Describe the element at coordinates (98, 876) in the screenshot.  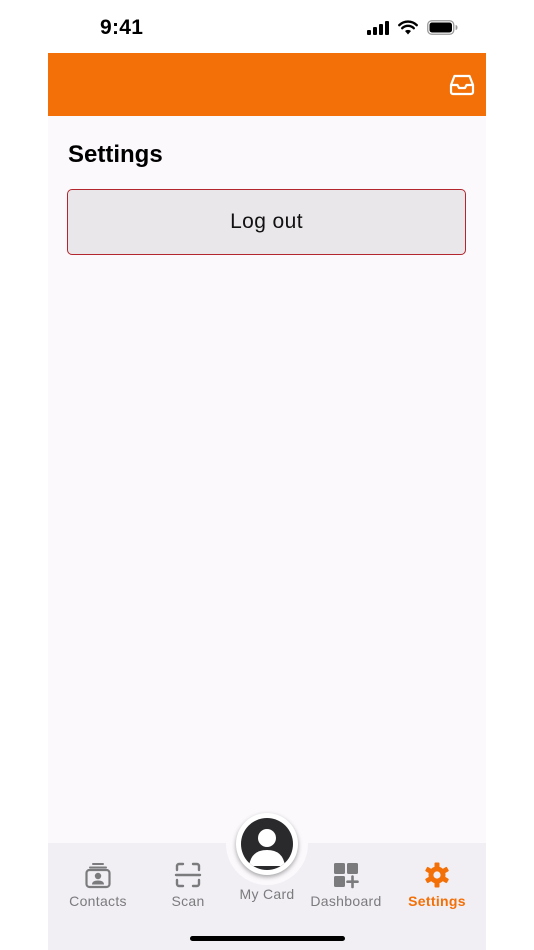
I see `contact-card-icon` at that location.